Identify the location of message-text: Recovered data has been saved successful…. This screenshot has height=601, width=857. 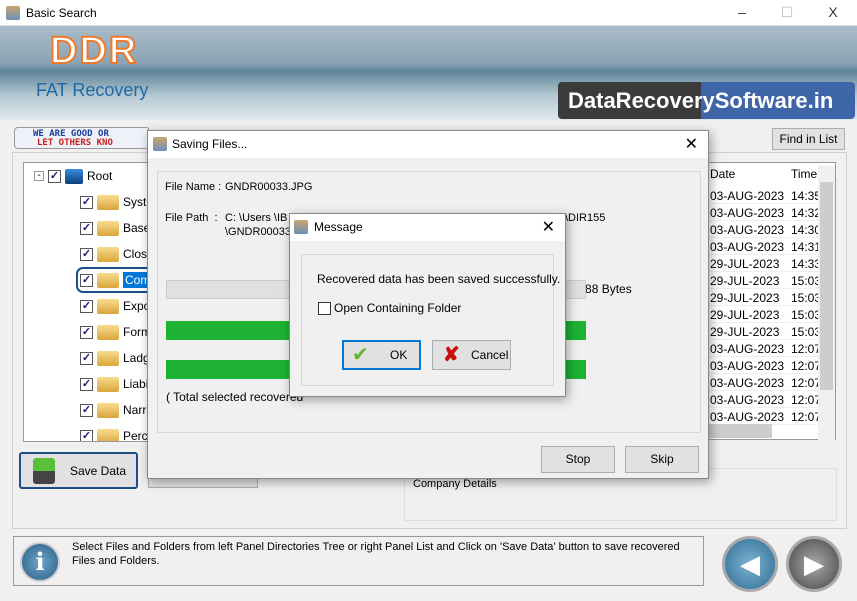
(439, 279).